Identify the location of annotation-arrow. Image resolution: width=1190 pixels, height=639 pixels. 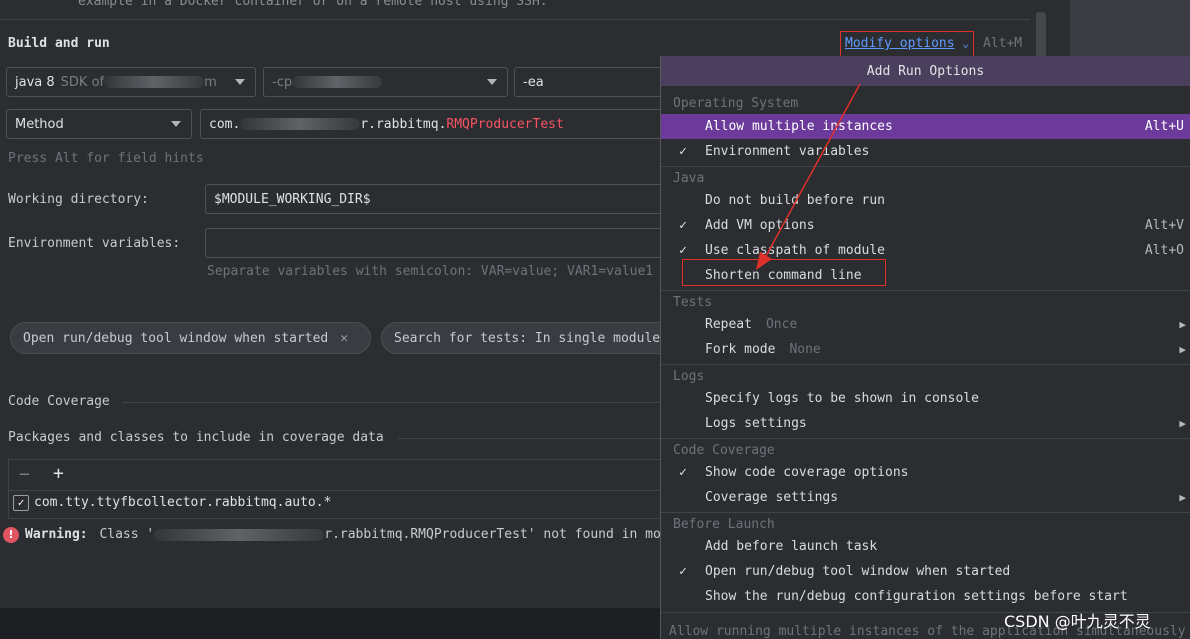
(808, 176).